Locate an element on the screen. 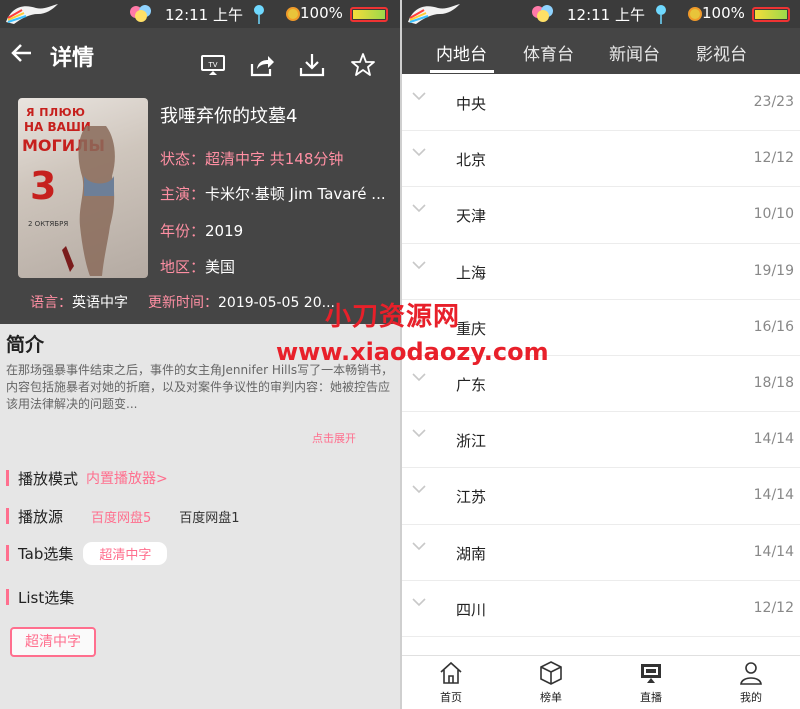  nav-home: 首页 is located at coordinates (451, 682).